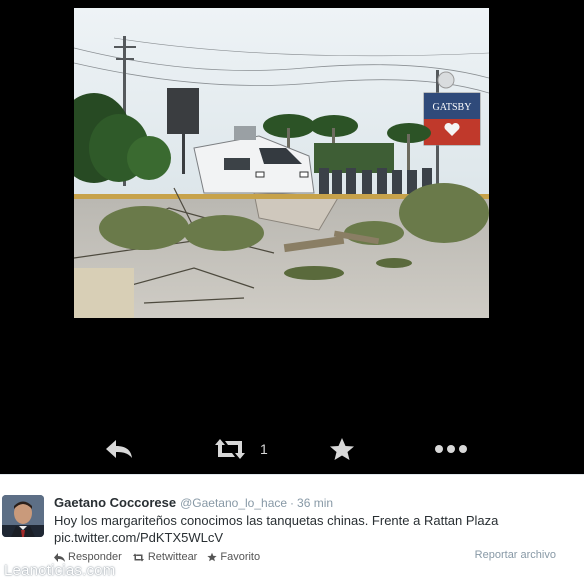  I want to click on media-action-bar: 1, so click(292, 449).